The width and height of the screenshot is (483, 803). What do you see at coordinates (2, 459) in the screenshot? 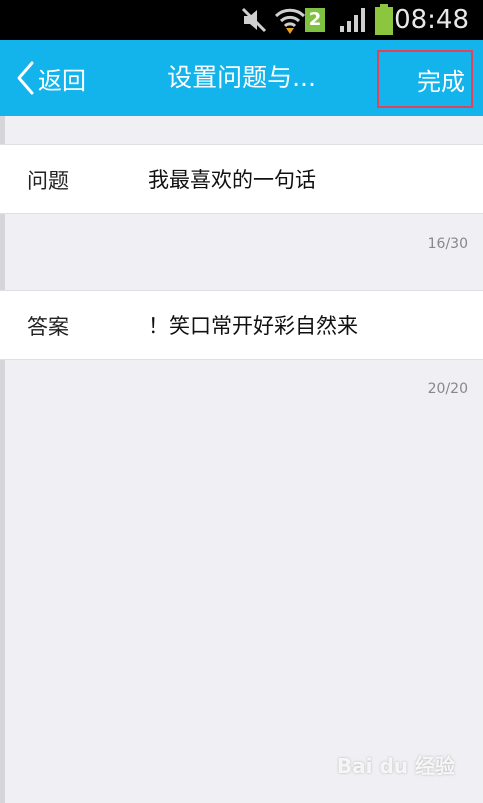
I see `left-edge-strip` at bounding box center [2, 459].